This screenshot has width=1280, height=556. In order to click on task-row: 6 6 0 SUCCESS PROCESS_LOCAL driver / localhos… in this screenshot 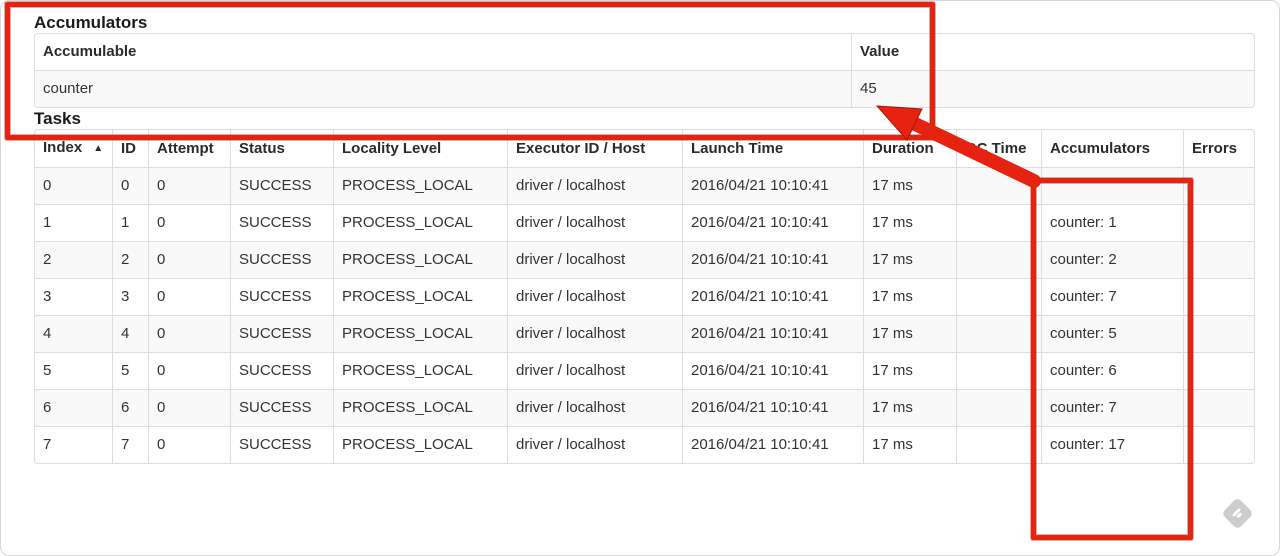, I will do `click(644, 407)`.